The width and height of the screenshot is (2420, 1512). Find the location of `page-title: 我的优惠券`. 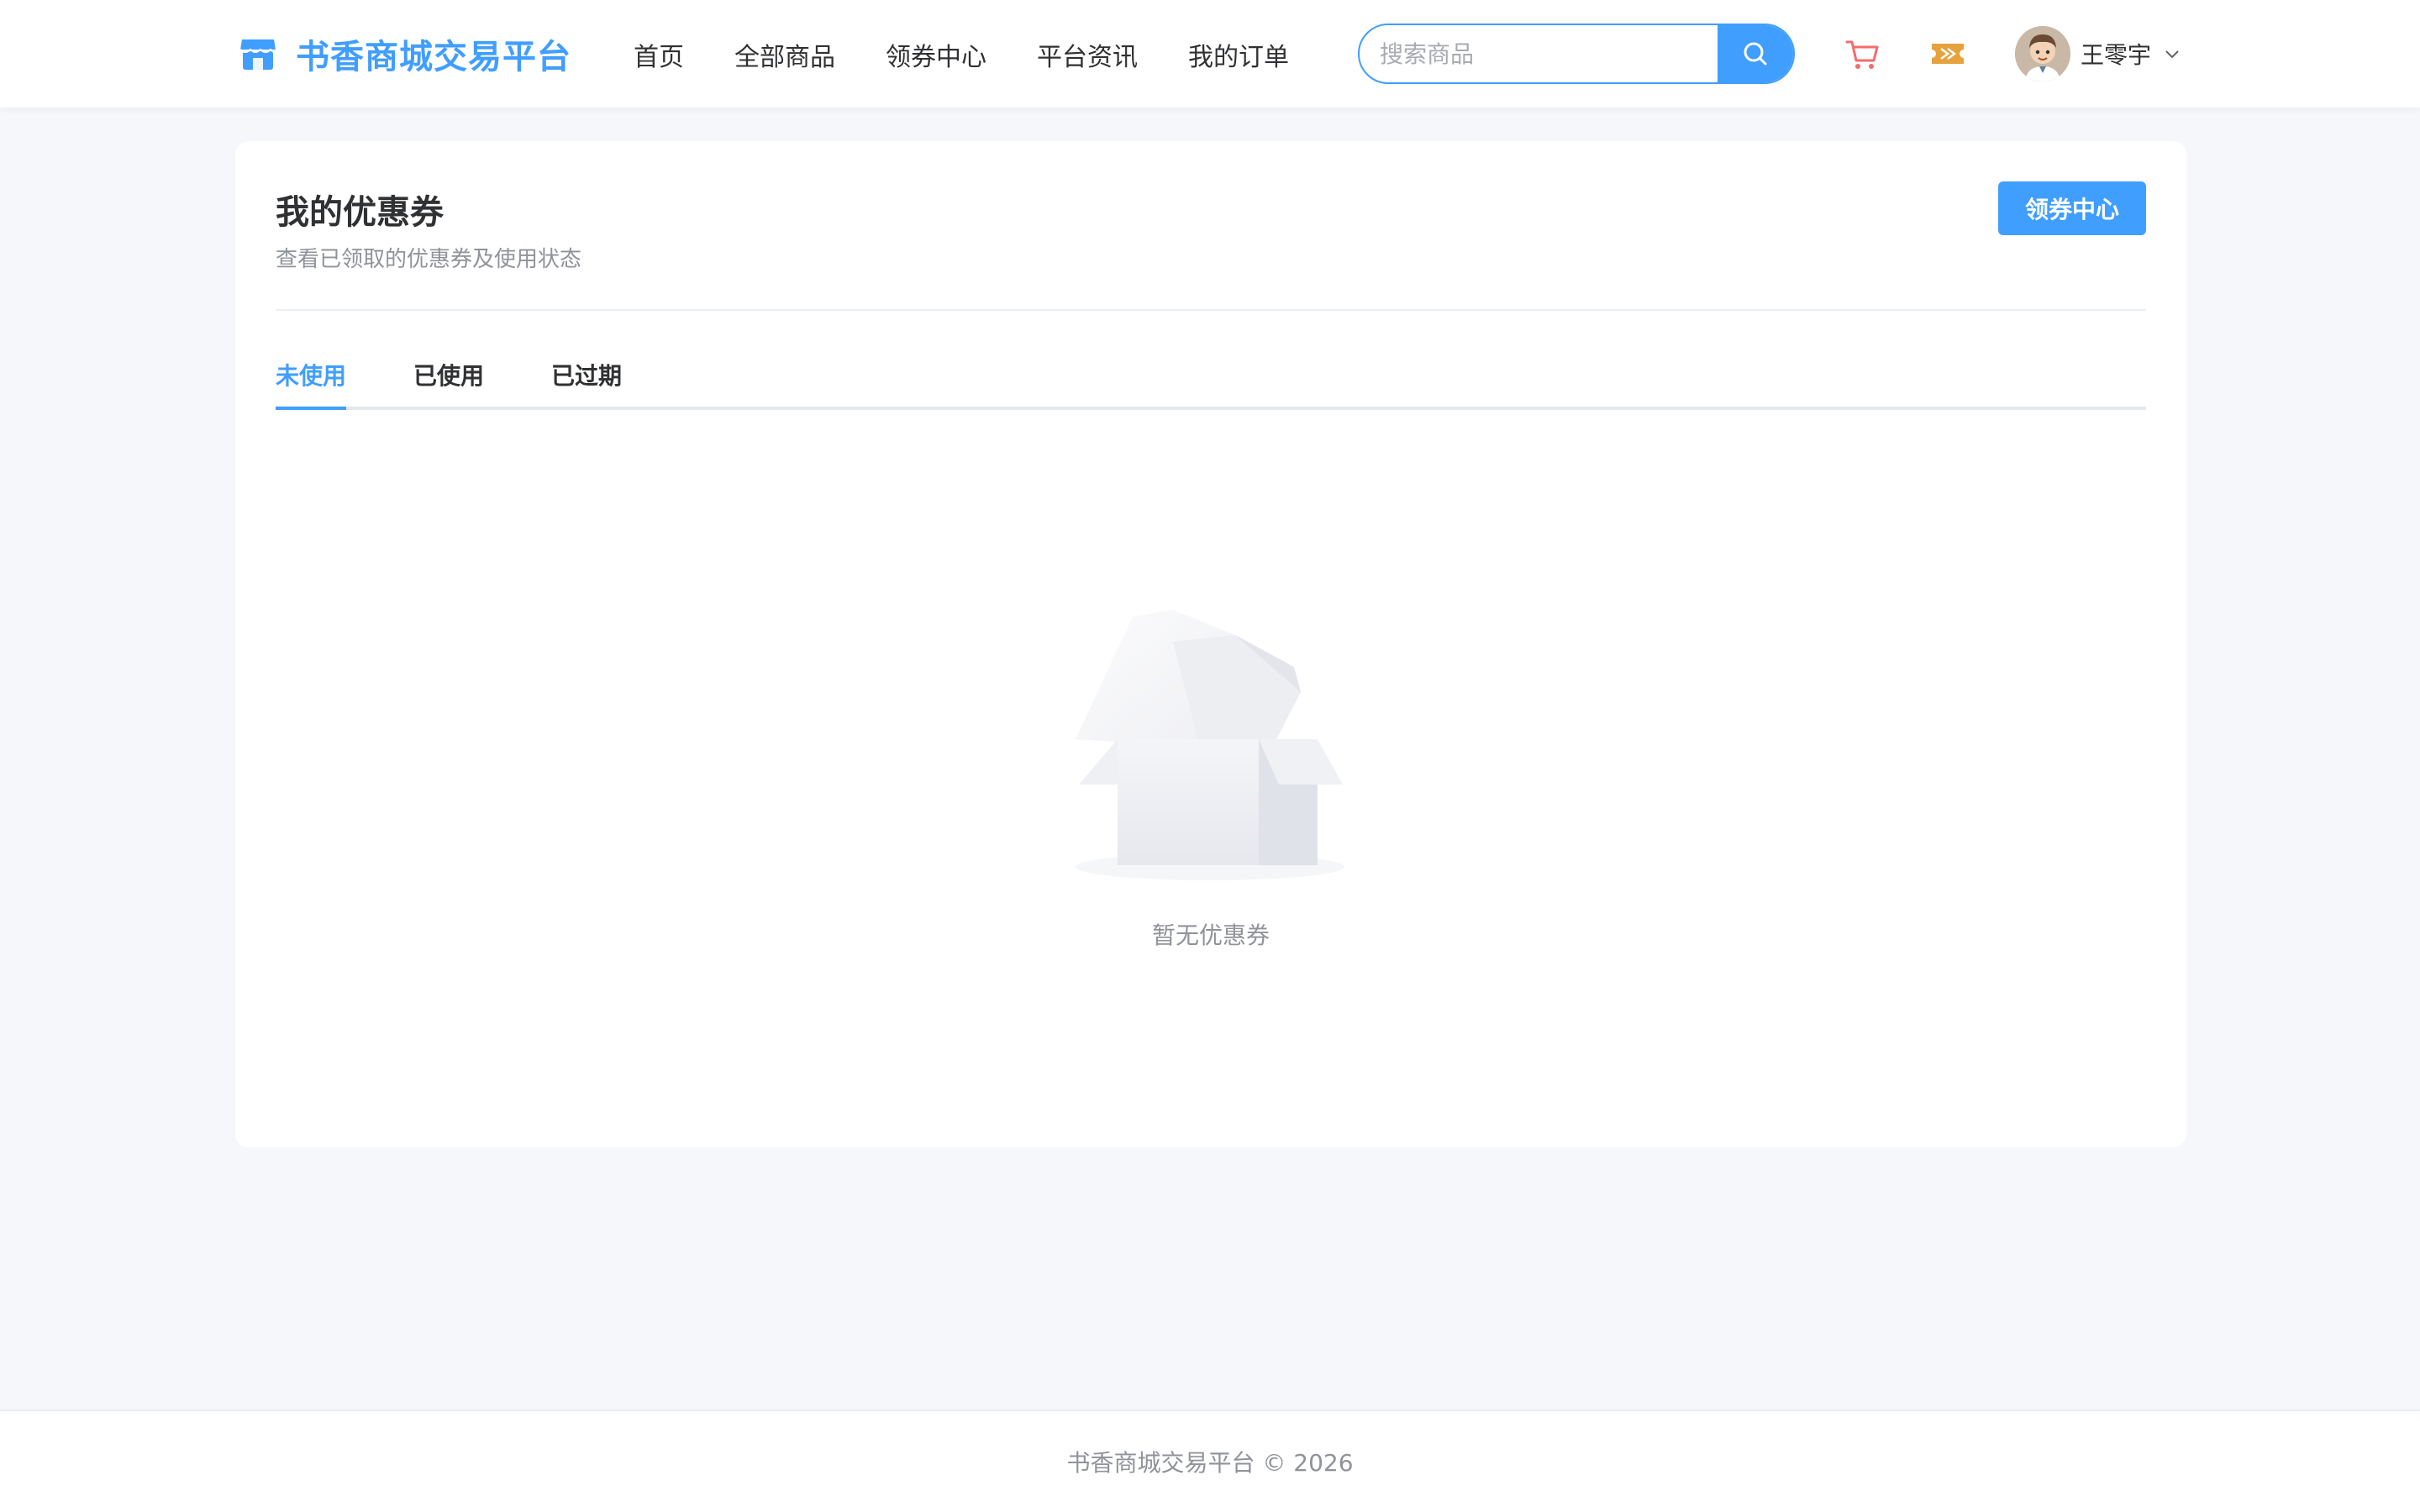

page-title: 我的优惠券 is located at coordinates (360, 212).